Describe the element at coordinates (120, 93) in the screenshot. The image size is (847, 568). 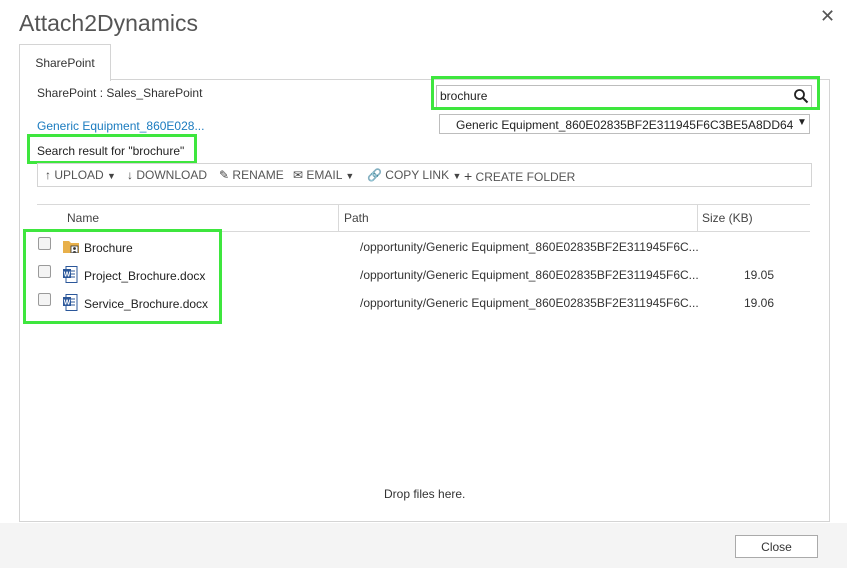
I see `sharepoint-site-label: SharePoint : Sales_SharePoint` at that location.